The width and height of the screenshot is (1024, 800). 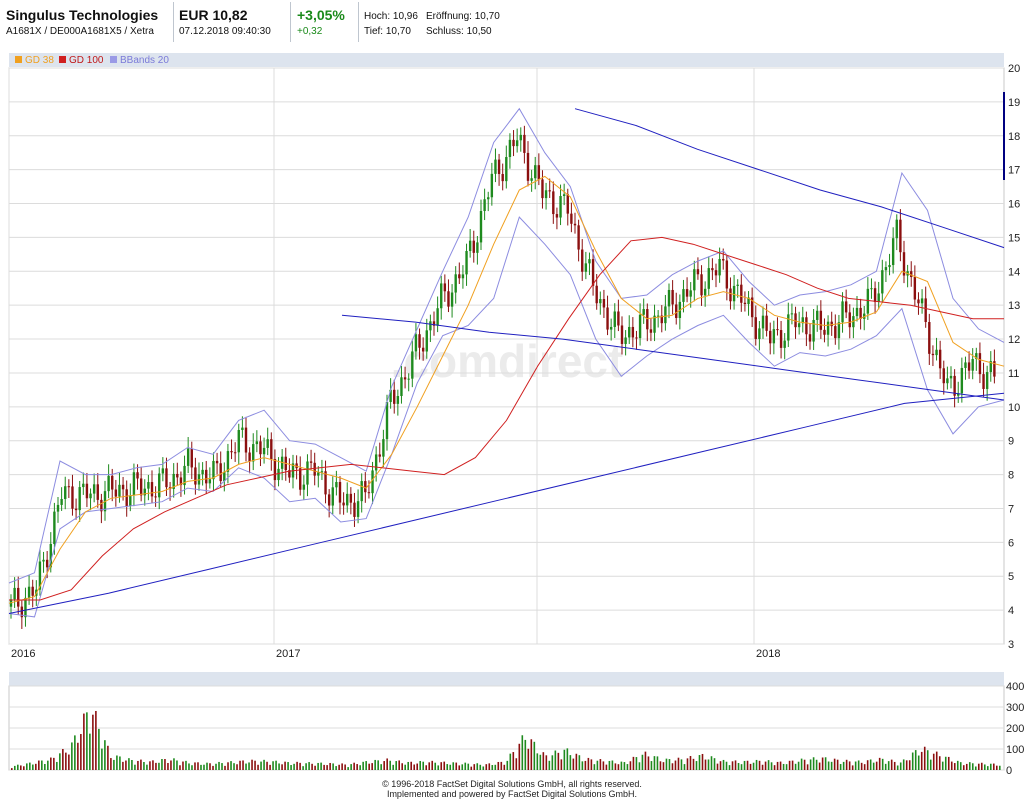 What do you see at coordinates (789, 178) in the screenshot?
I see `upper-channel-trendline` at bounding box center [789, 178].